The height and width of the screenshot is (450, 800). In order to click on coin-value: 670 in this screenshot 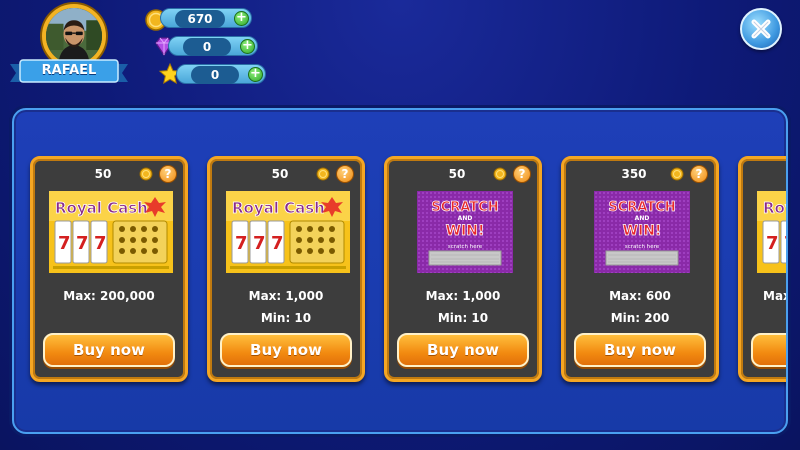, I will do `click(200, 19)`.